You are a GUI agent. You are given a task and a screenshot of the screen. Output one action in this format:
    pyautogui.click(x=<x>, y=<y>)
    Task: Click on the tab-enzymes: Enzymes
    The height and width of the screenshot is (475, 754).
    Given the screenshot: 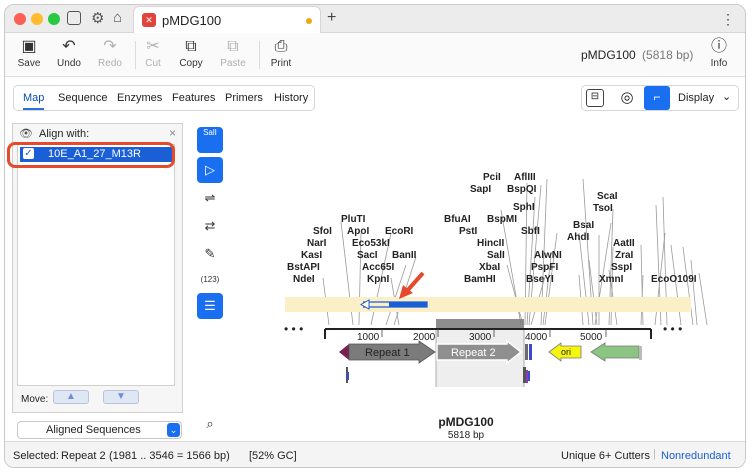 What is the action you would take?
    pyautogui.click(x=139, y=98)
    